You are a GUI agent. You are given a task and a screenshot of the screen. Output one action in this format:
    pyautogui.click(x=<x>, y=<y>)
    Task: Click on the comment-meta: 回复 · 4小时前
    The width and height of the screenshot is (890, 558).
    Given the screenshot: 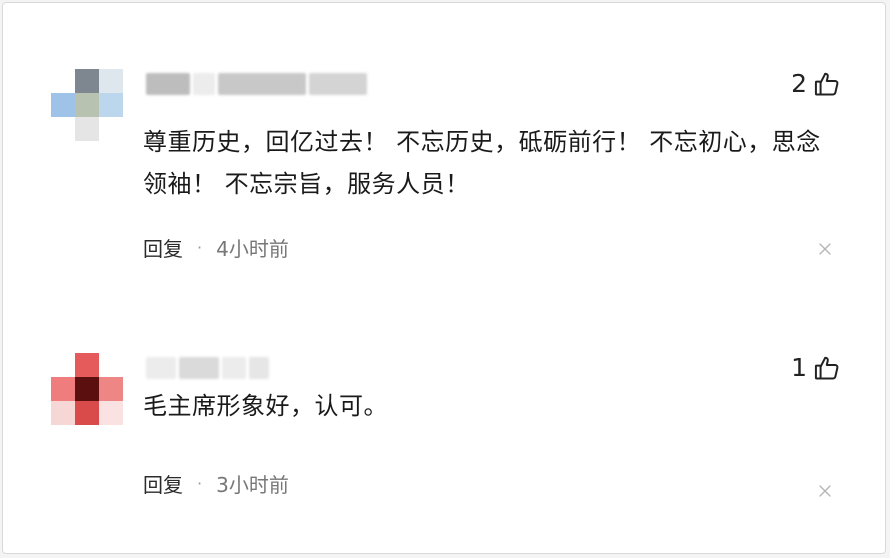 What is the action you would take?
    pyautogui.click(x=216, y=247)
    